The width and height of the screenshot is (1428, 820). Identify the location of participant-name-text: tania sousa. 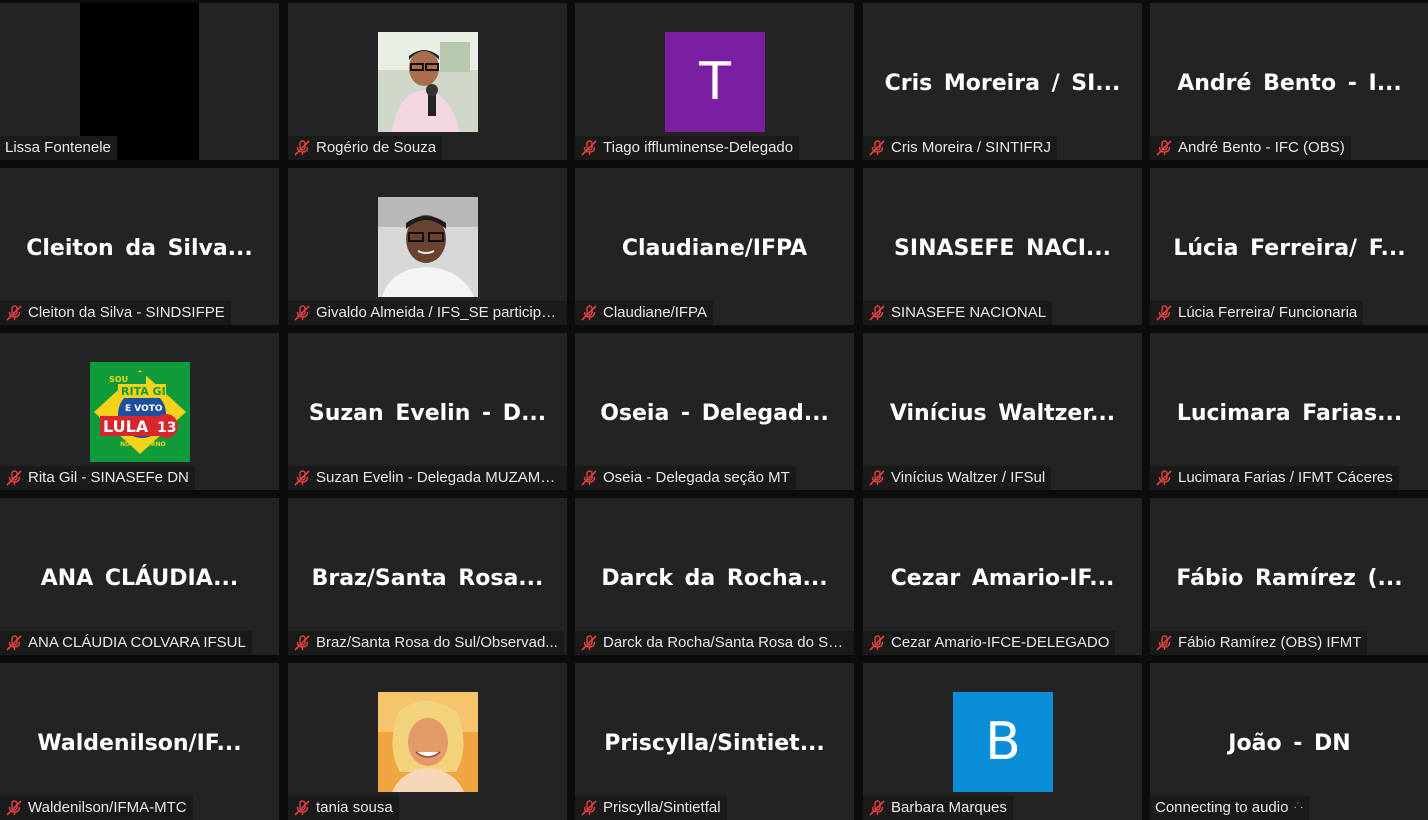
(354, 807).